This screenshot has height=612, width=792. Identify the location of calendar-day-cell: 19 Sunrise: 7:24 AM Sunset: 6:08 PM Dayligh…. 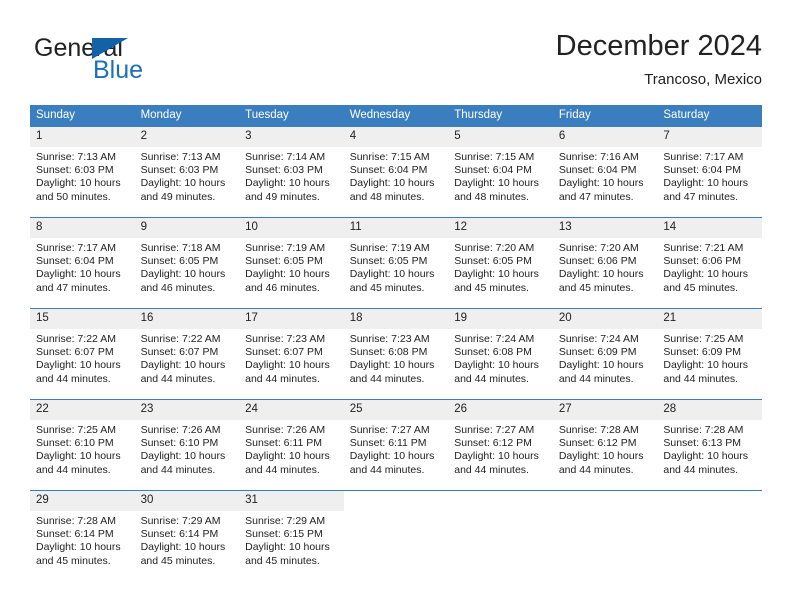
(500, 354).